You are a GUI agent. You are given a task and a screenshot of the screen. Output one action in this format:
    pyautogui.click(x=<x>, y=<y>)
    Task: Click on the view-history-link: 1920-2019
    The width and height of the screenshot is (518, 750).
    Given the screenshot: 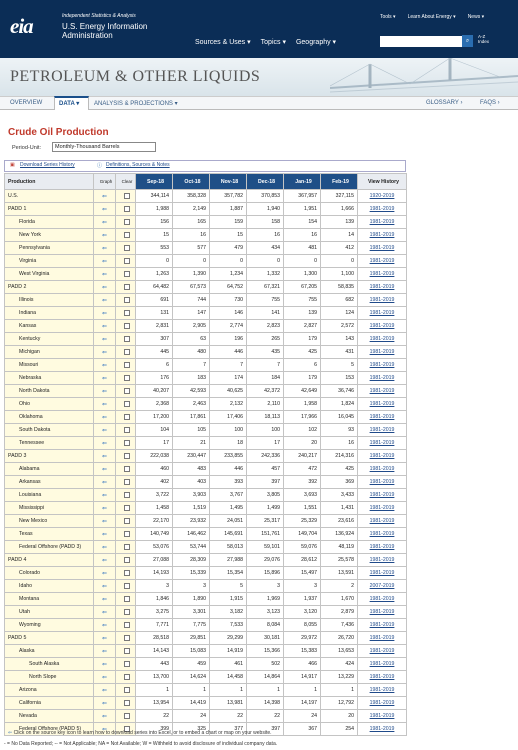 What is the action you would take?
    pyautogui.click(x=382, y=196)
    